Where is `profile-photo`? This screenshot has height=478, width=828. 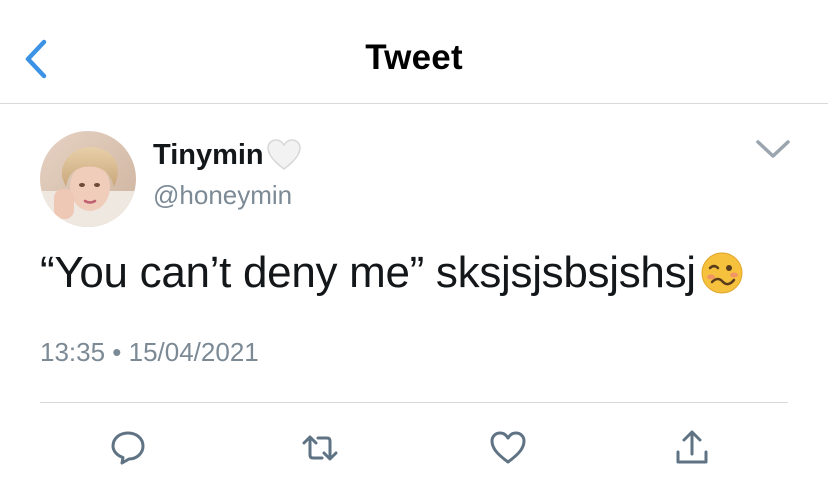
profile-photo is located at coordinates (88, 179).